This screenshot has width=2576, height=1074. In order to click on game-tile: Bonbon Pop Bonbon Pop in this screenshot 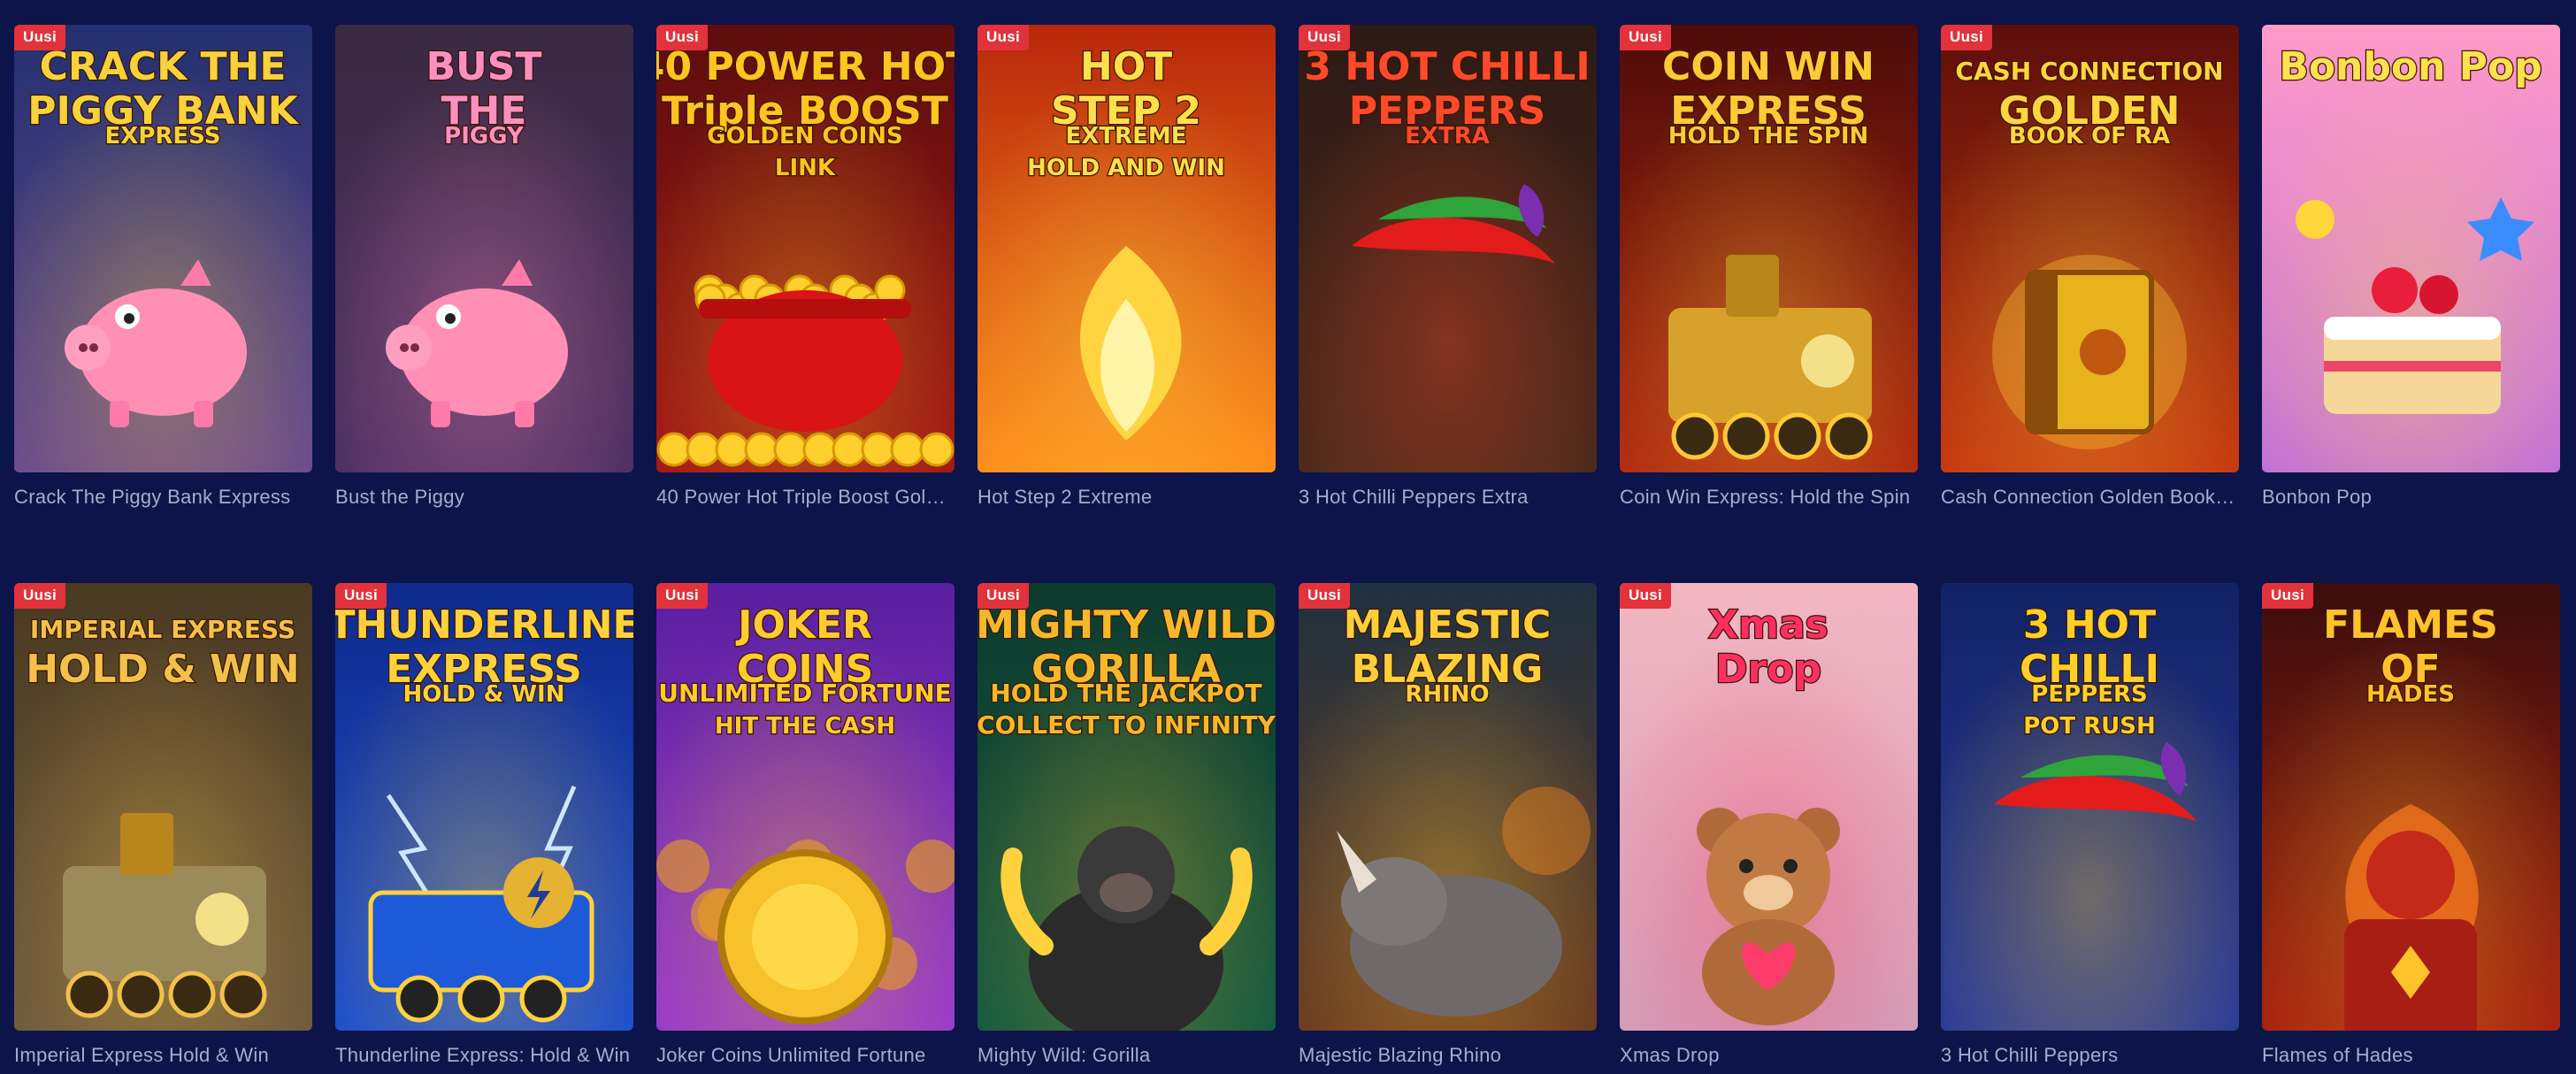, I will do `click(2411, 267)`.